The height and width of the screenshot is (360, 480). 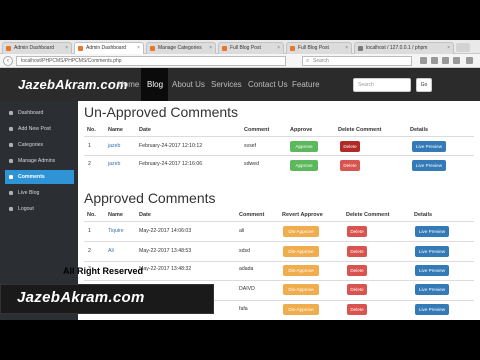 I want to click on tags-icon, so click(x=11, y=145).